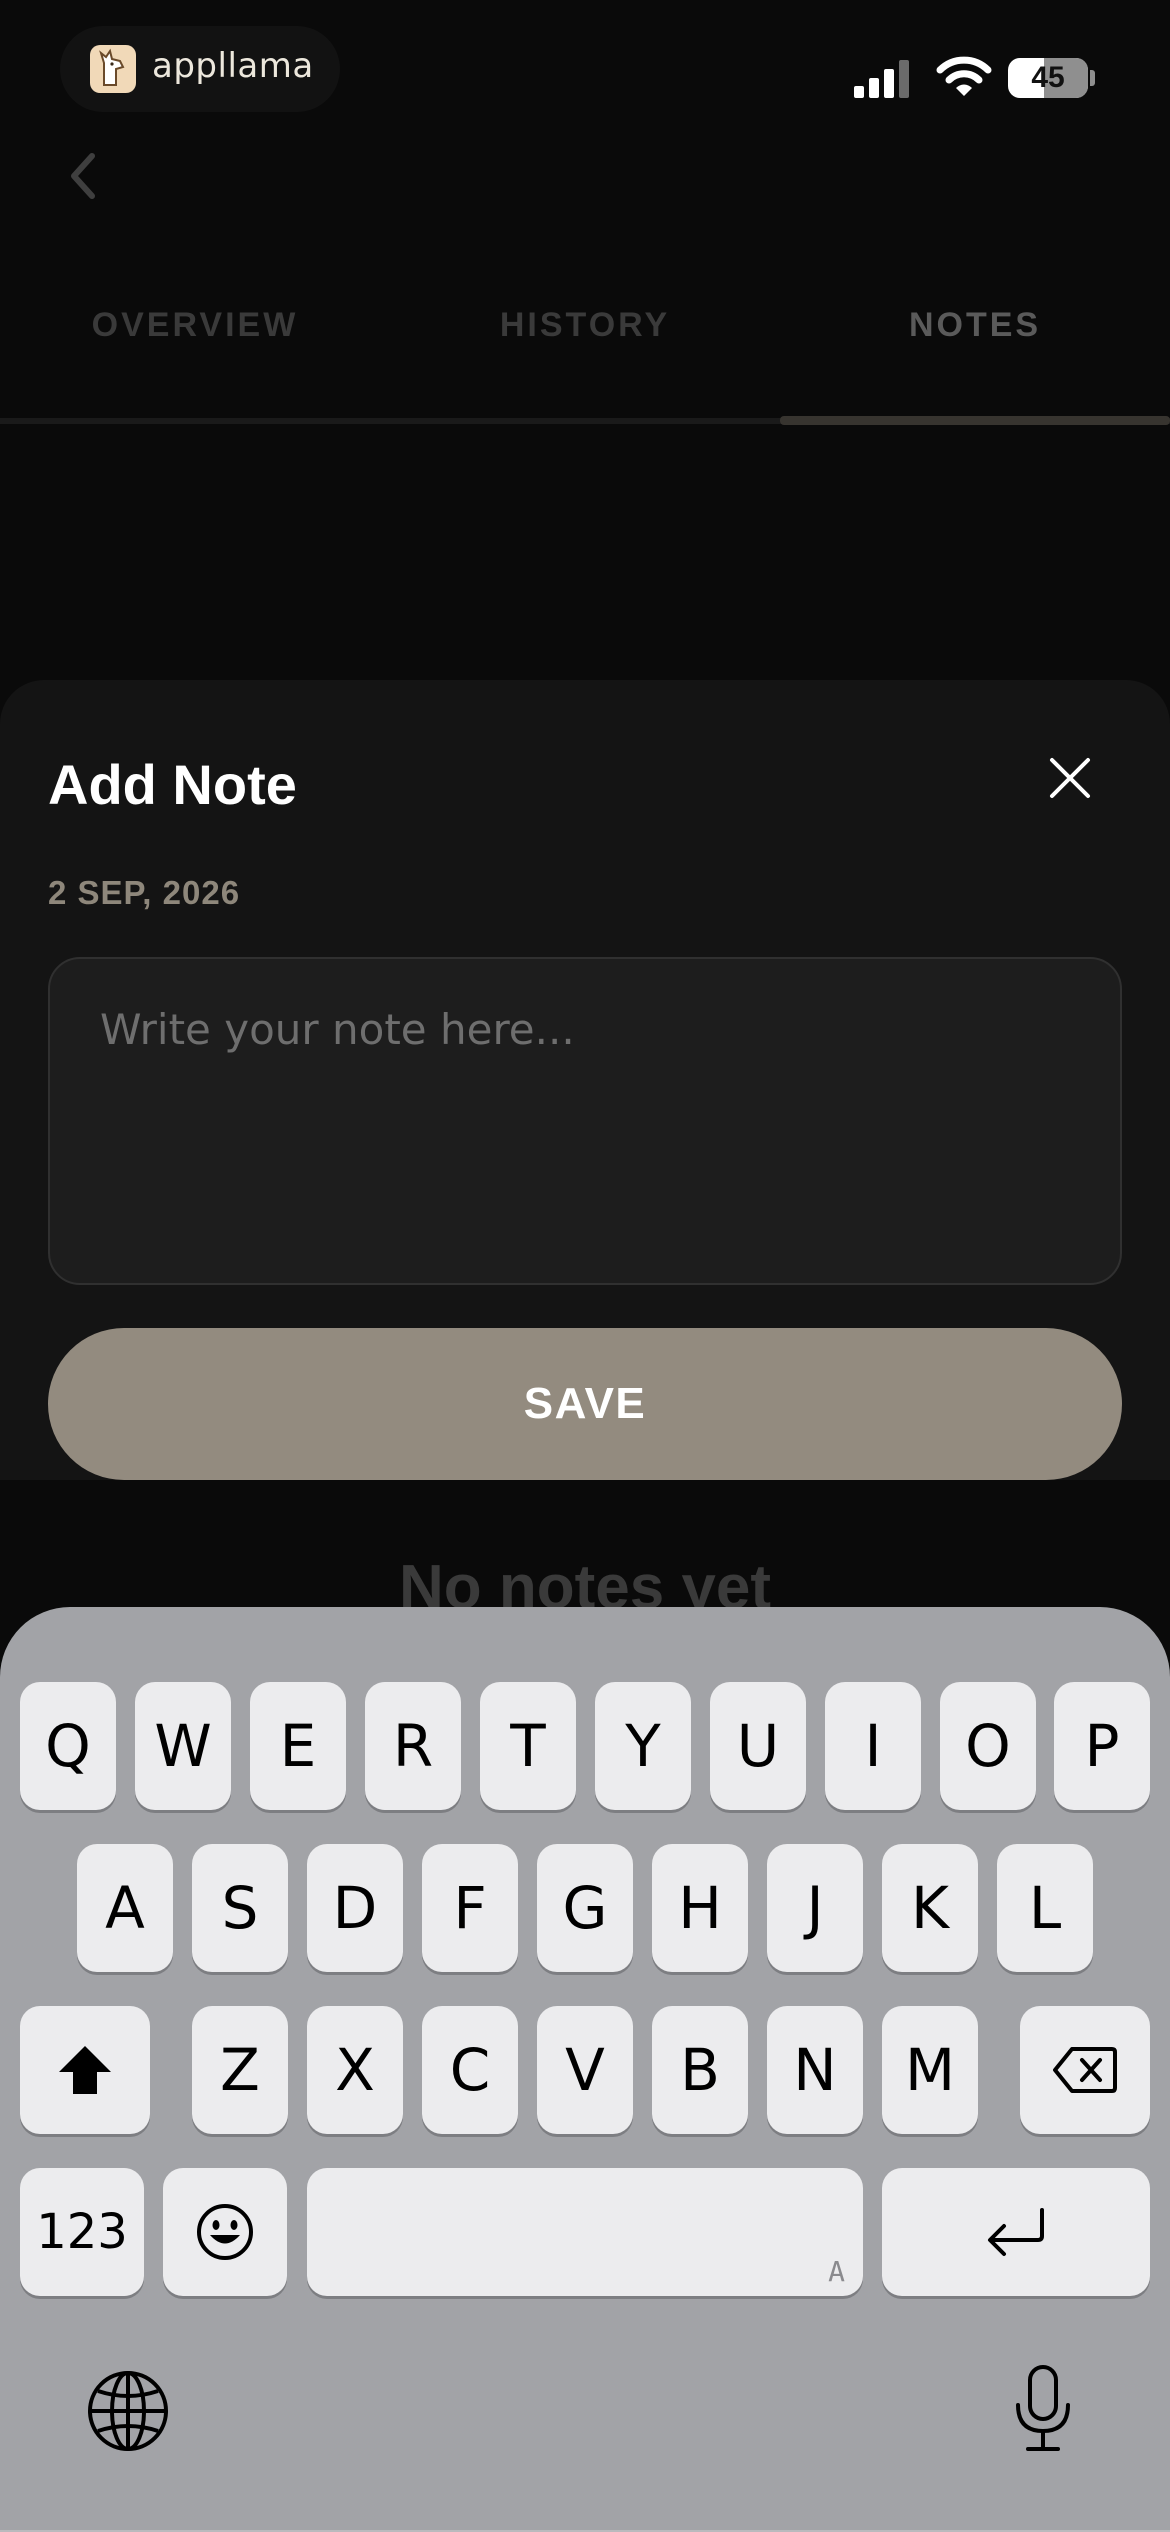 This screenshot has width=1170, height=2532. I want to click on battery-icon: 45, so click(1048, 78).